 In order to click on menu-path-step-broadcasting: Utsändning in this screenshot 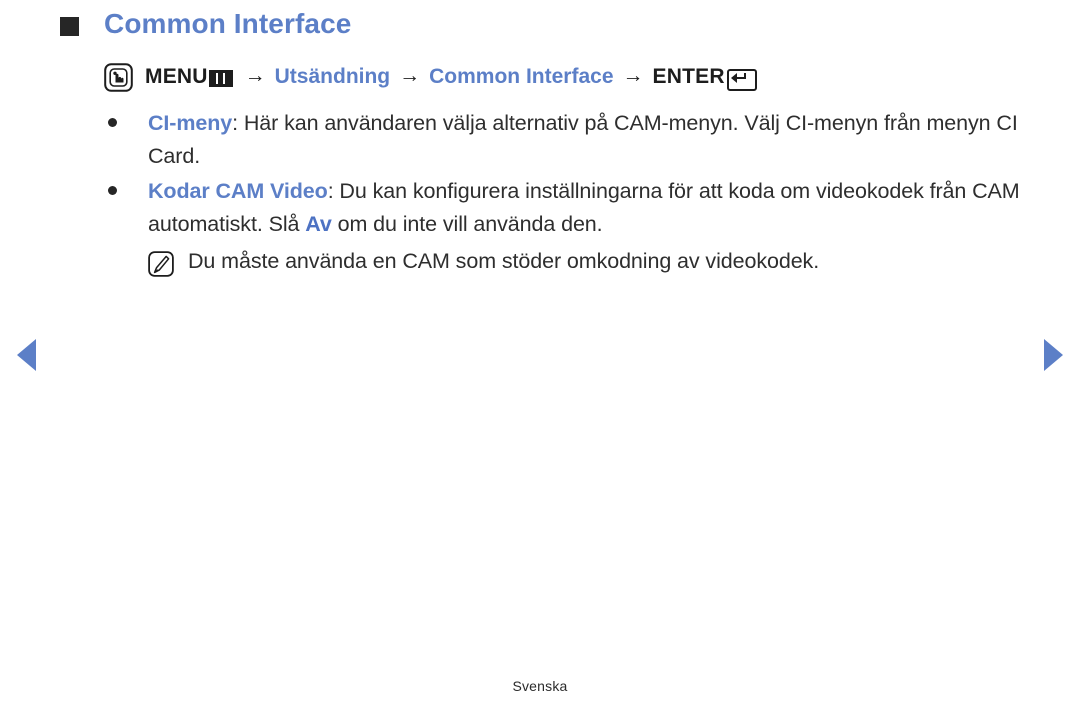, I will do `click(332, 76)`.